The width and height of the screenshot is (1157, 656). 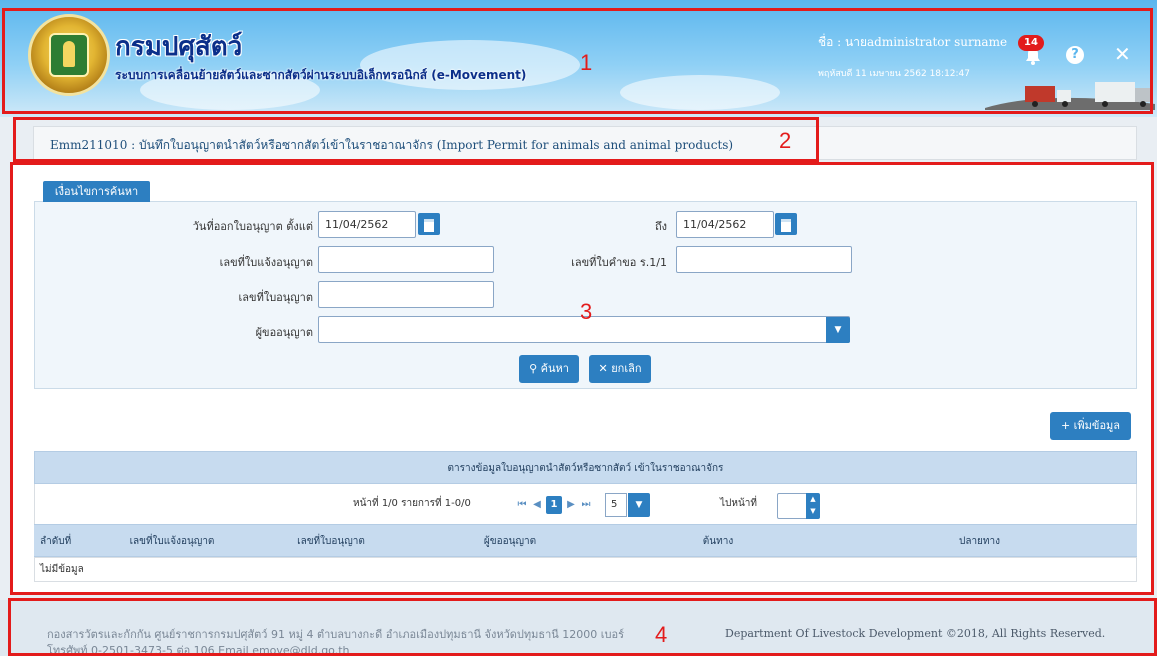 I want to click on department-logo, so click(x=69, y=55).